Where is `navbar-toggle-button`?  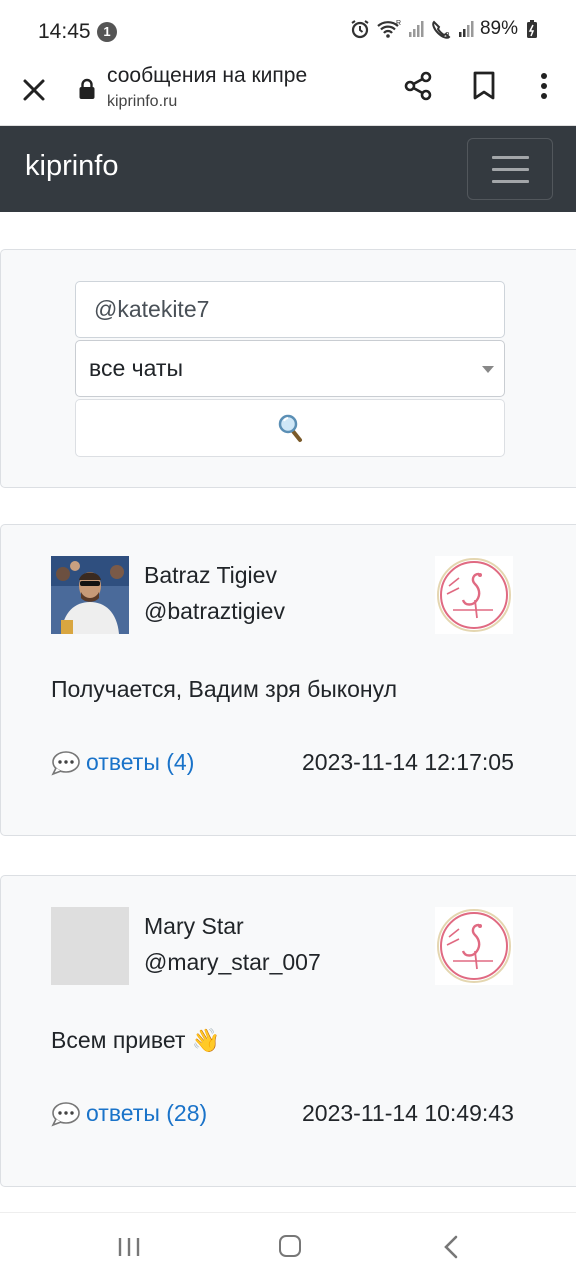 navbar-toggle-button is located at coordinates (510, 169).